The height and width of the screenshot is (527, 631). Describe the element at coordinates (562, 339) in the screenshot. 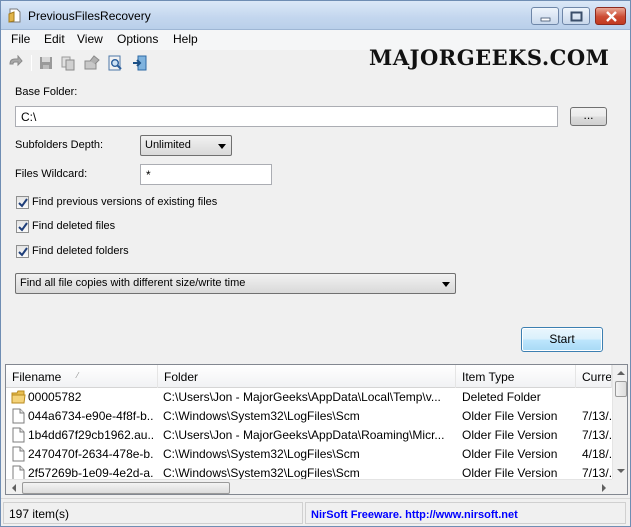

I see `start-button: Start` at that location.